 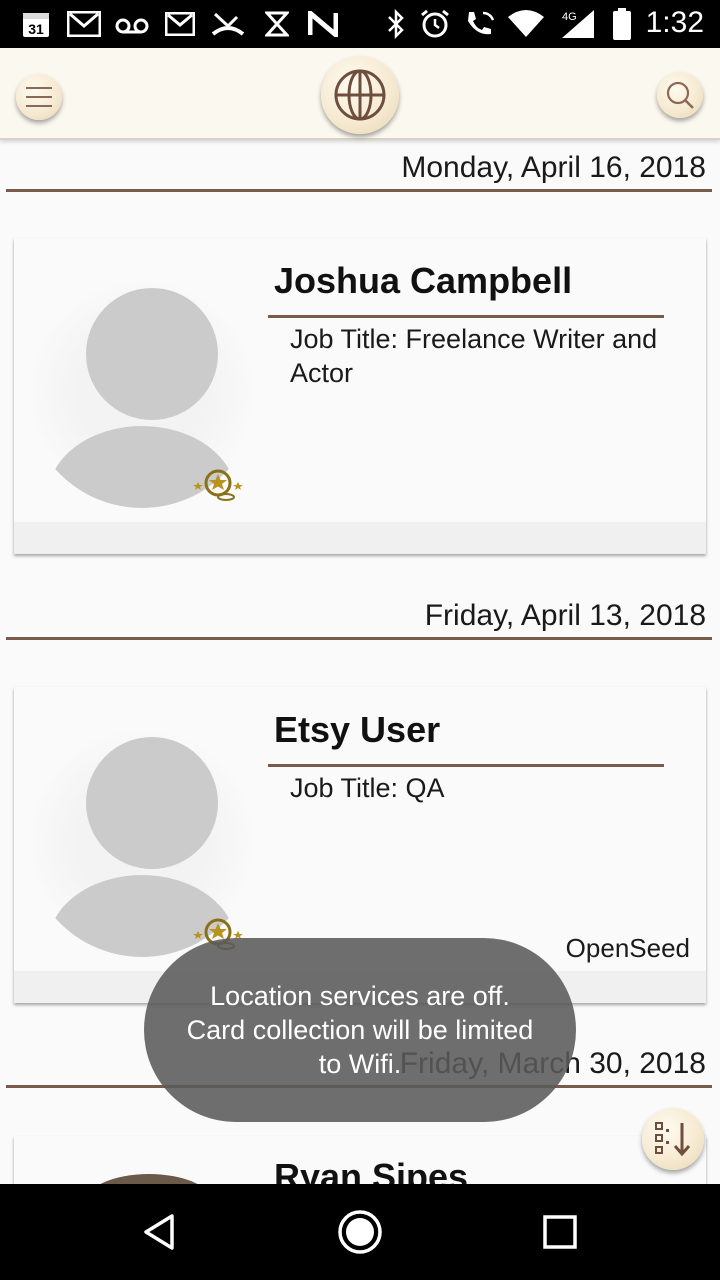 I want to click on calendar-icon: 31, so click(x=36, y=24).